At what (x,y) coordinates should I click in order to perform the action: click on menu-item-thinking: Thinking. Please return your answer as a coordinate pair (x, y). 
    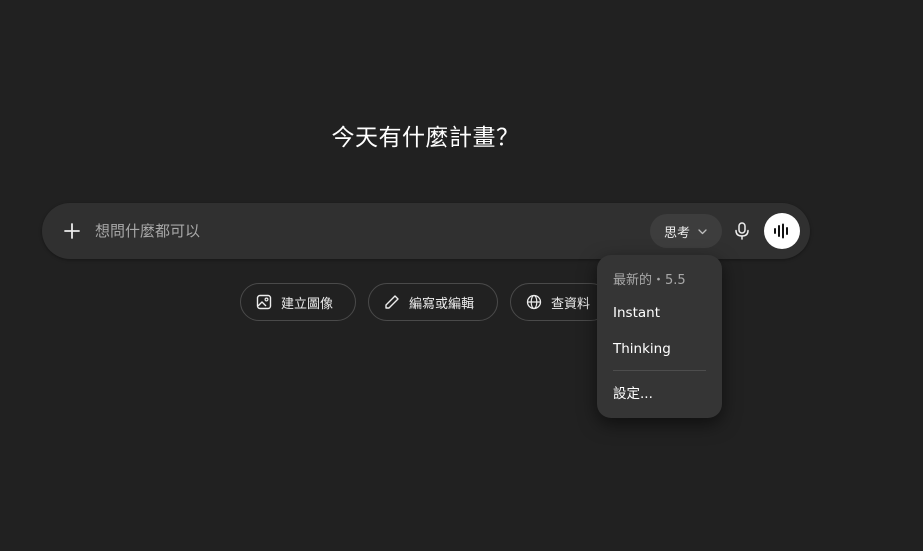
    Looking at the image, I should click on (659, 349).